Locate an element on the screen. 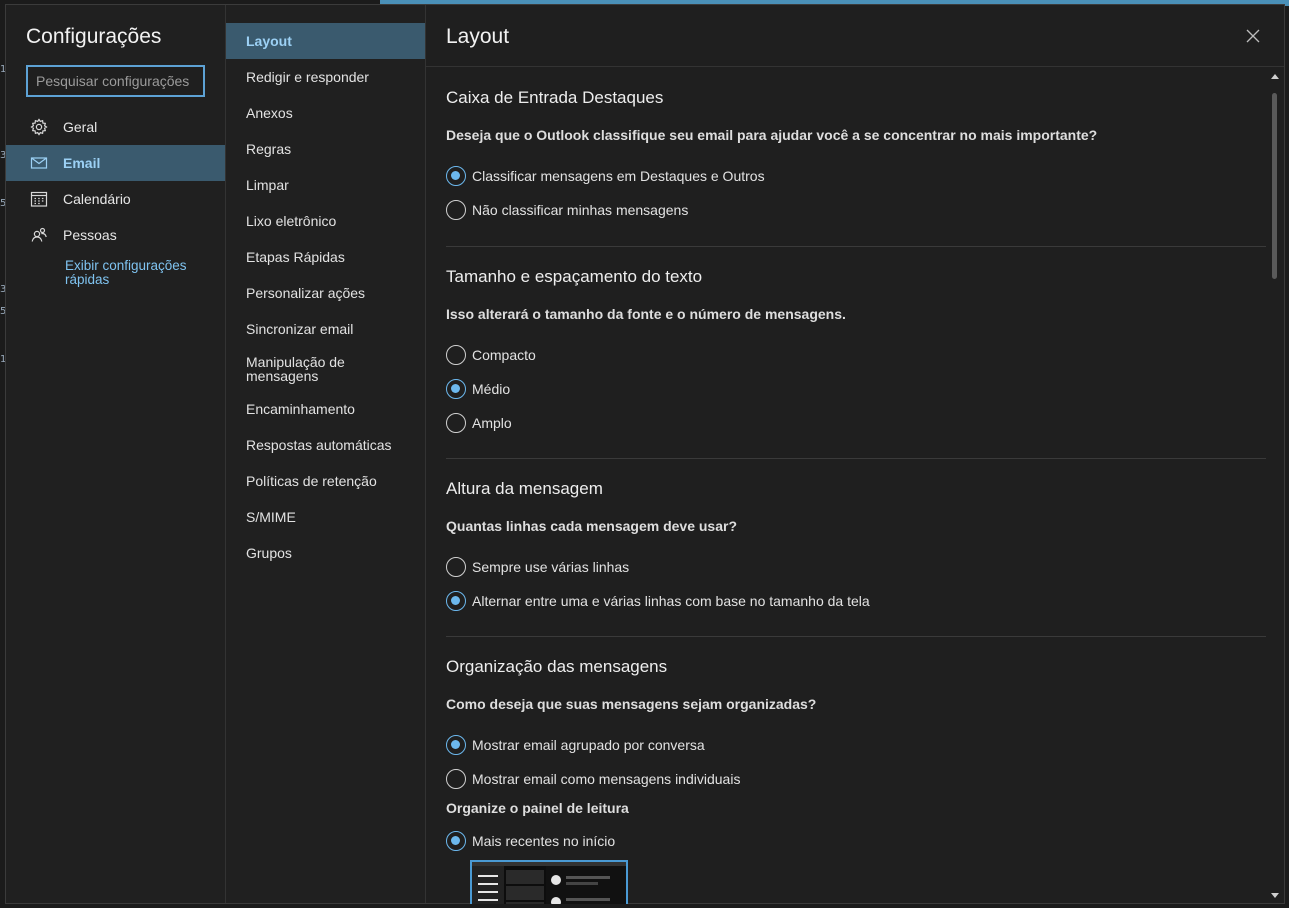  section-title: Altura da mensagem is located at coordinates (524, 488).